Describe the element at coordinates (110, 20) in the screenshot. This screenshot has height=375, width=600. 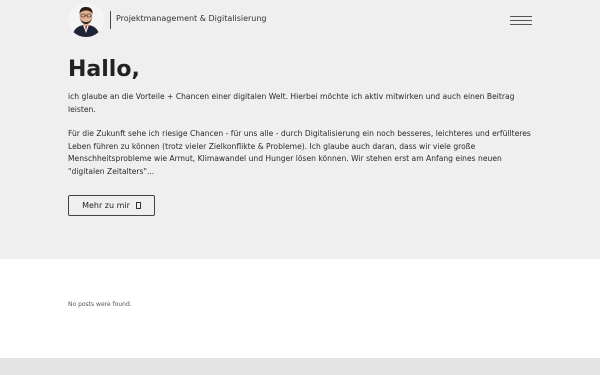
I see `header-divider` at that location.